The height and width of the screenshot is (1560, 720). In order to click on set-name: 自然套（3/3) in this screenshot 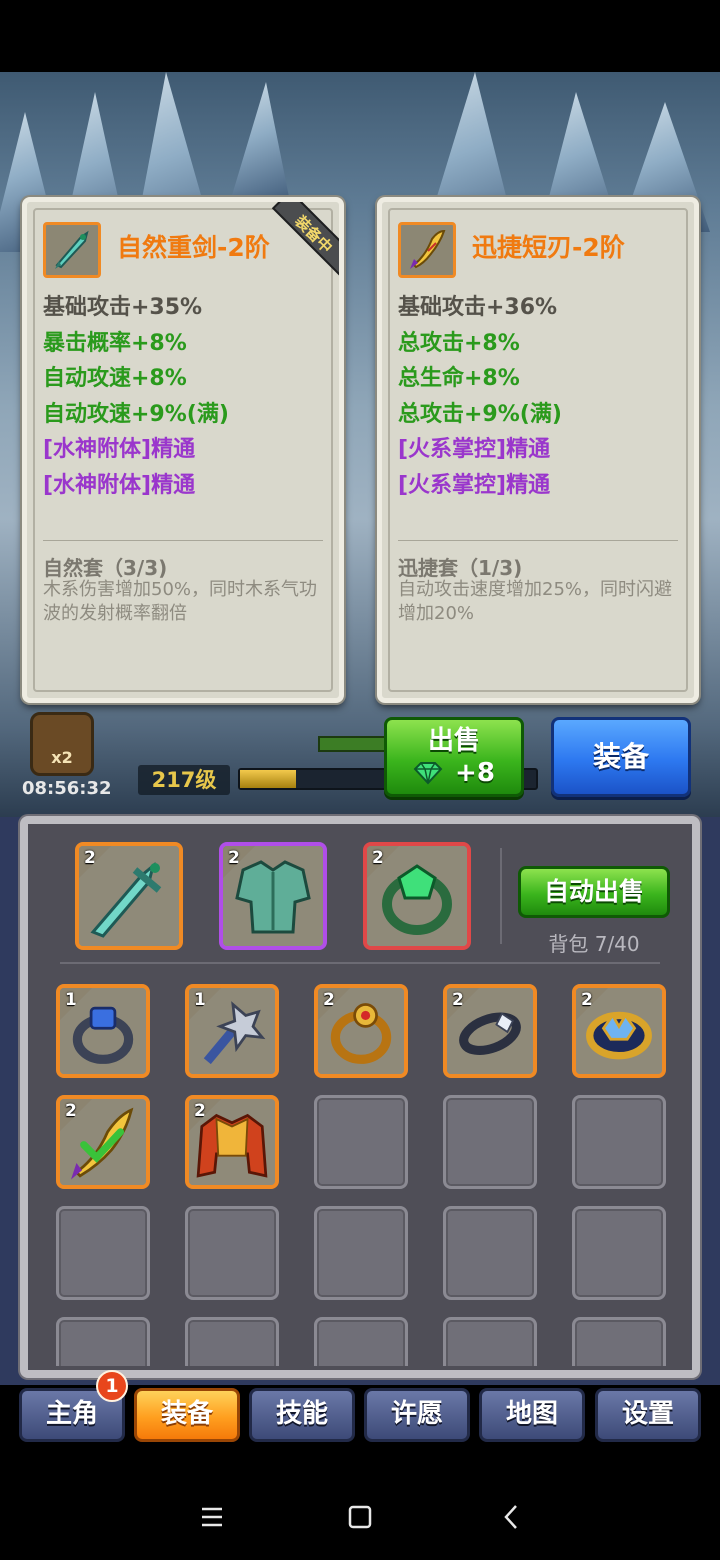, I will do `click(105, 568)`.